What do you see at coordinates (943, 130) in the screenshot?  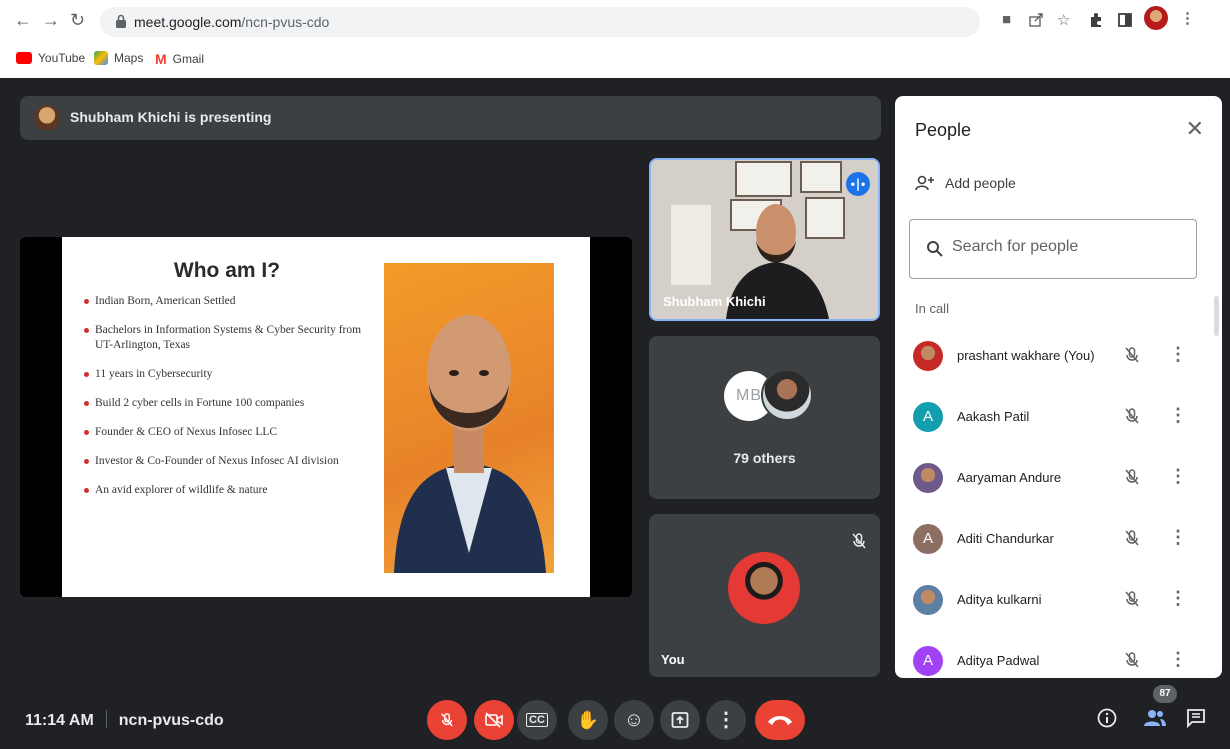 I see `panel-title: People` at bounding box center [943, 130].